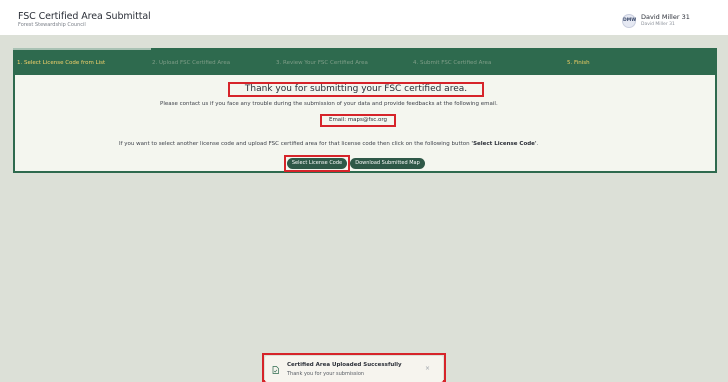 The width and height of the screenshot is (728, 382). I want to click on toast-message: Thank you for your submission, so click(326, 374).